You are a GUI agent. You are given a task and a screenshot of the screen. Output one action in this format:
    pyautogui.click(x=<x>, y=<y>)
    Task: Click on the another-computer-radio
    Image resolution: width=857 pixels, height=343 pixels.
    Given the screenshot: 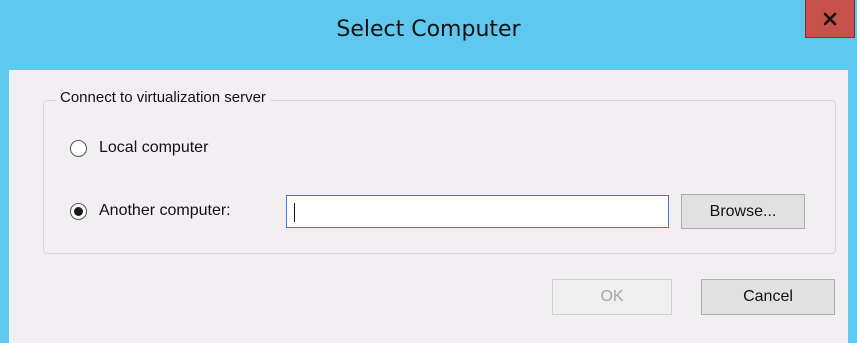 What is the action you would take?
    pyautogui.click(x=78, y=211)
    